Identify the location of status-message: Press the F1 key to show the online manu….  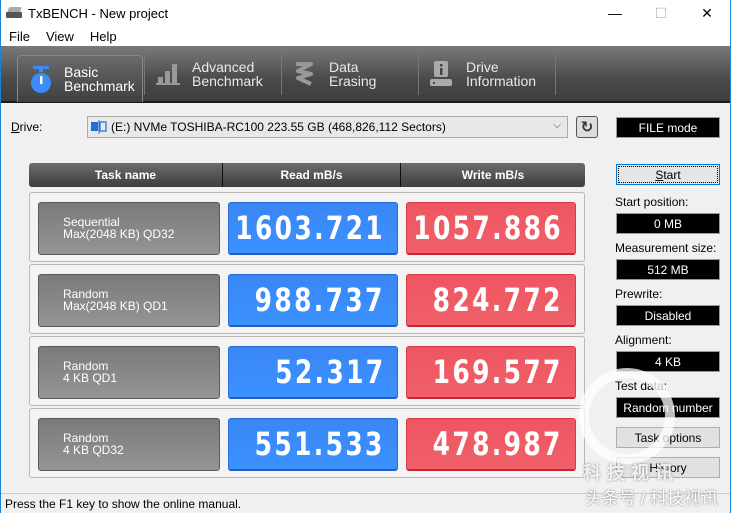
(123, 504).